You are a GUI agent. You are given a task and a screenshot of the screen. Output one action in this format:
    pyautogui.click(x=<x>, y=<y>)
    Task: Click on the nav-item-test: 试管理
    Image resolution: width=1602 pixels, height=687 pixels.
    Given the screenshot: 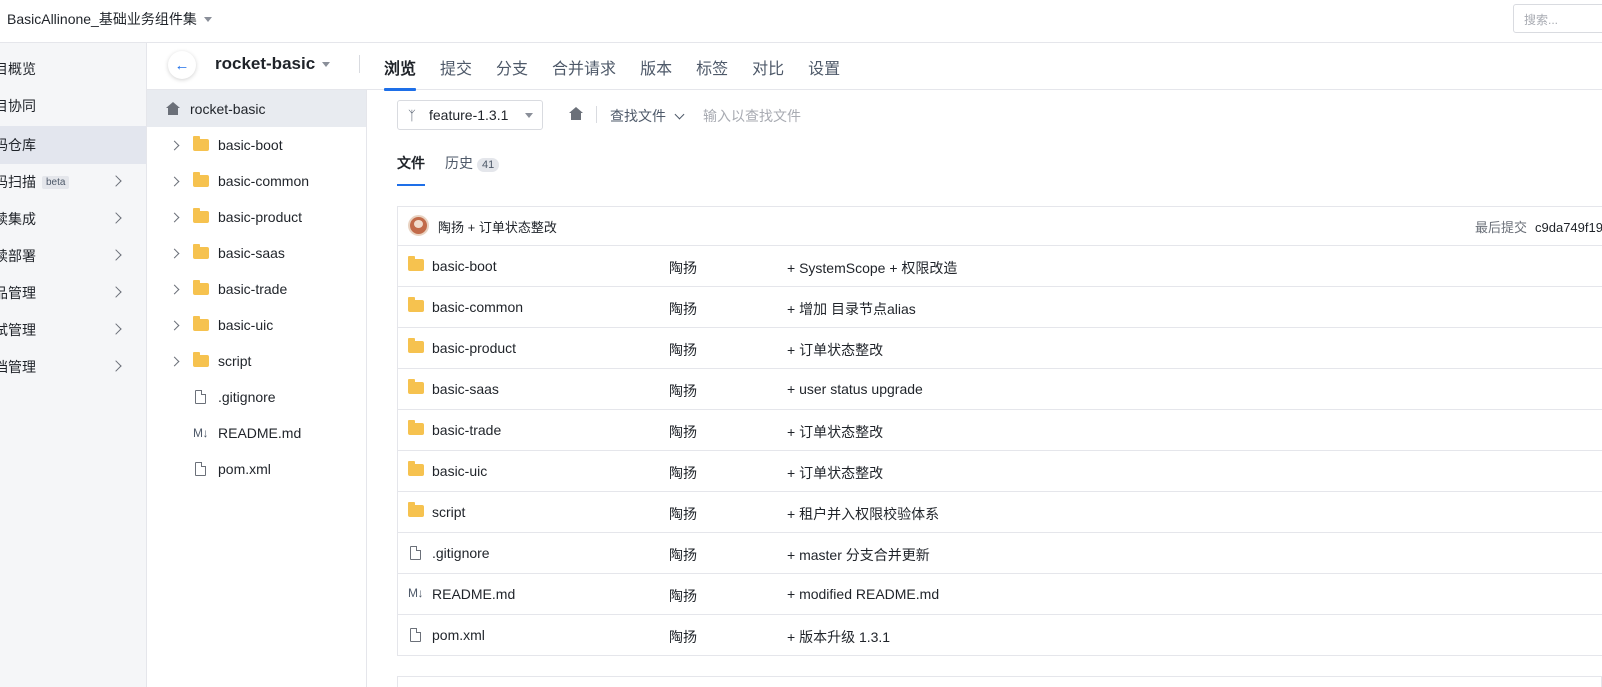 What is the action you would take?
    pyautogui.click(x=73, y=330)
    